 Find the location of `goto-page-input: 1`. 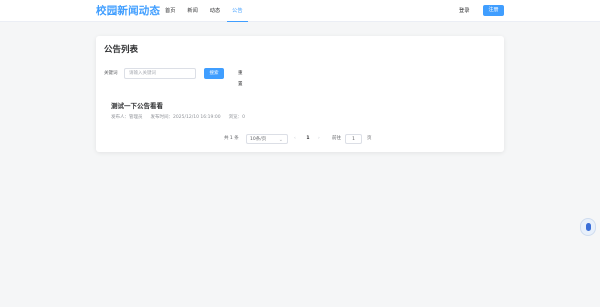

goto-page-input: 1 is located at coordinates (353, 139).